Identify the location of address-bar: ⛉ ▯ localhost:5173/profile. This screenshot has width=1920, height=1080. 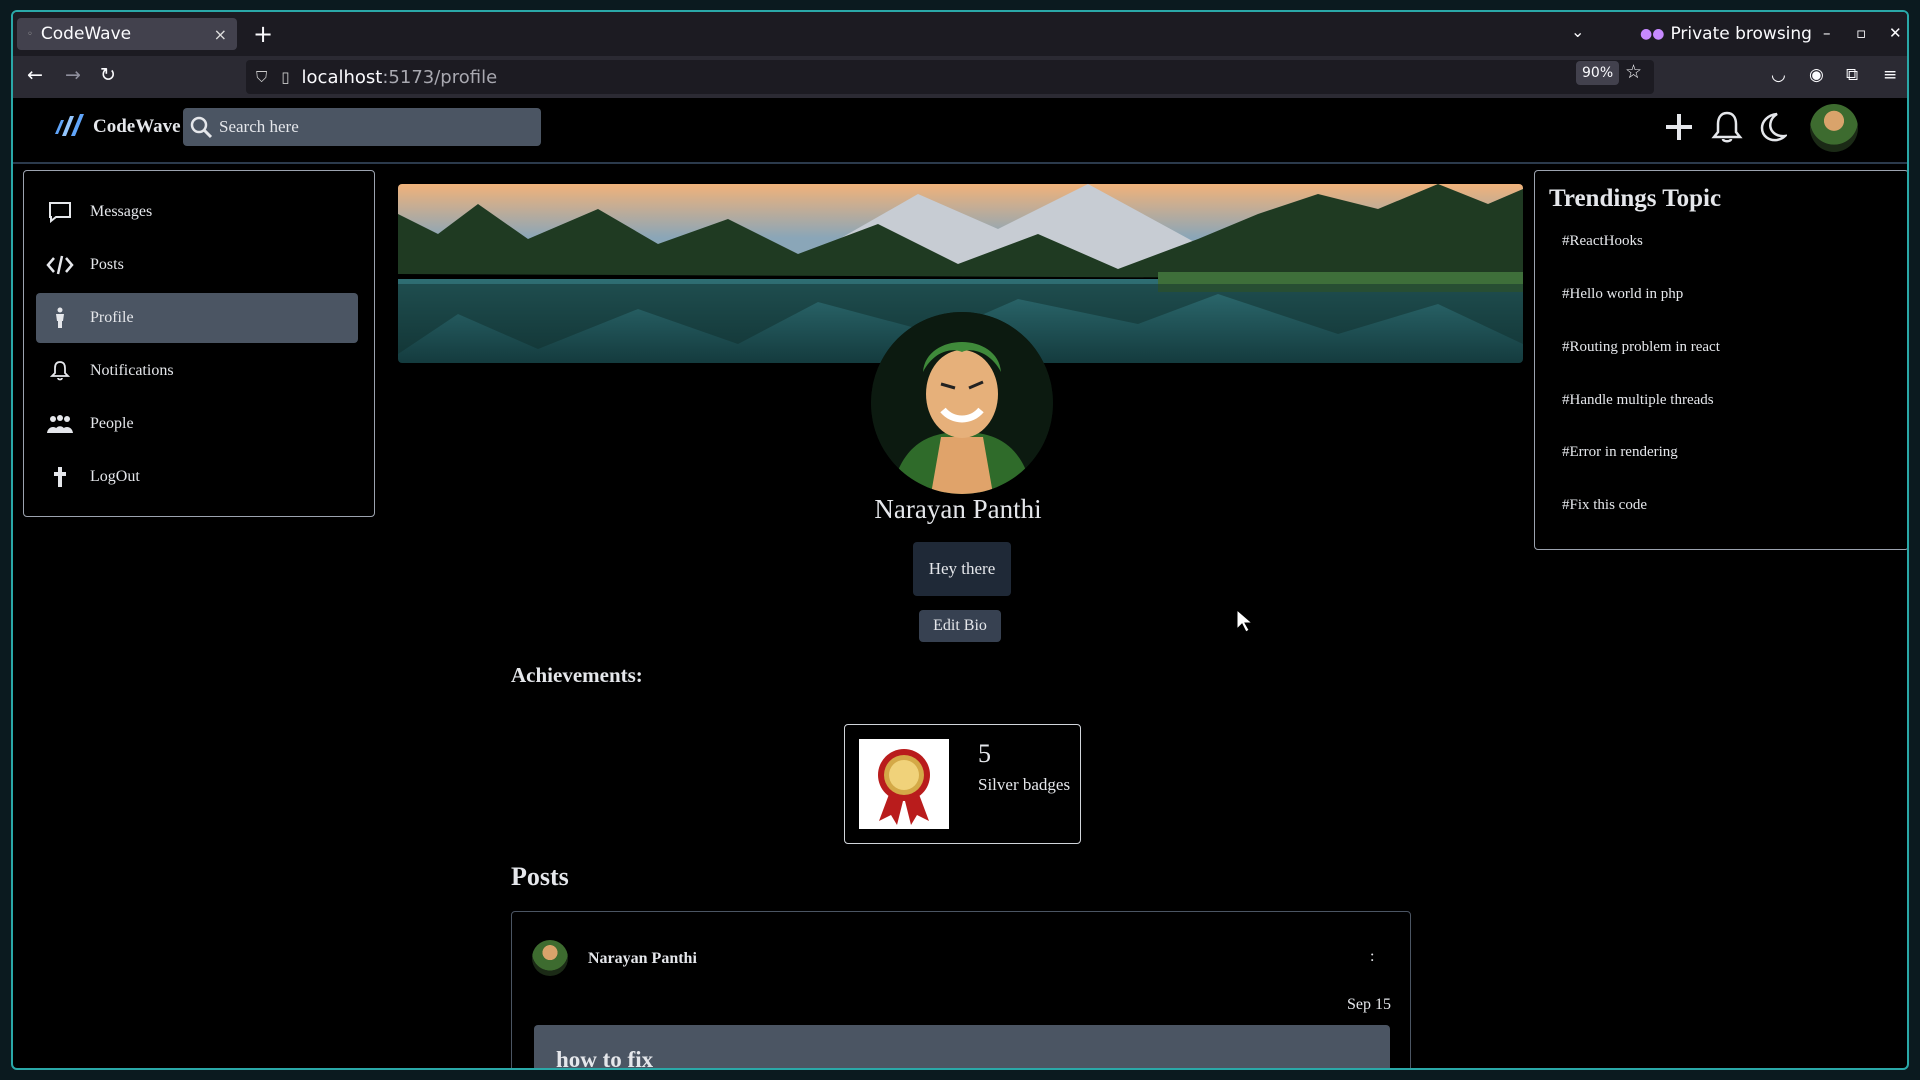
(950, 77).